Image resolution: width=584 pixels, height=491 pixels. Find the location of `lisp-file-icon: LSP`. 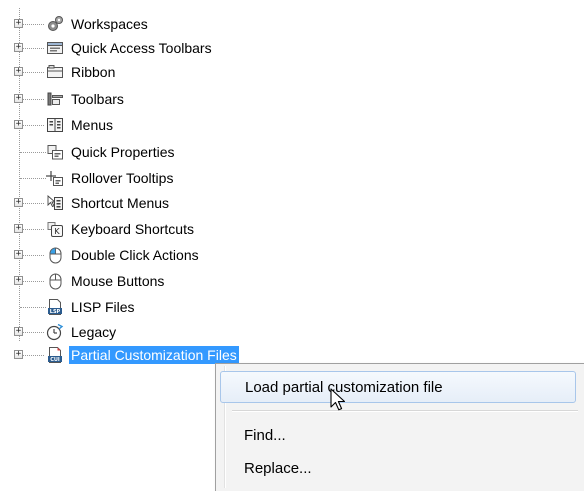

lisp-file-icon: LSP is located at coordinates (55, 307).